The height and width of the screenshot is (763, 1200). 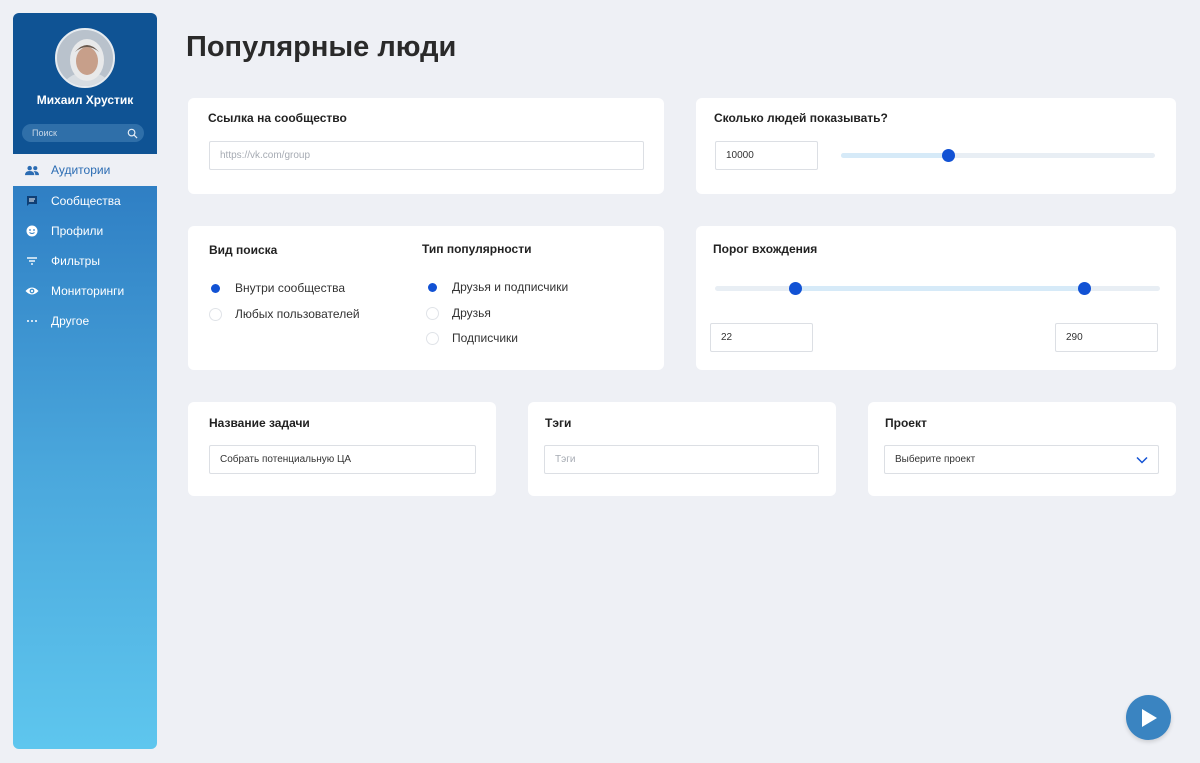 What do you see at coordinates (935, 459) in the screenshot?
I see `project-select-value: Выберите проект` at bounding box center [935, 459].